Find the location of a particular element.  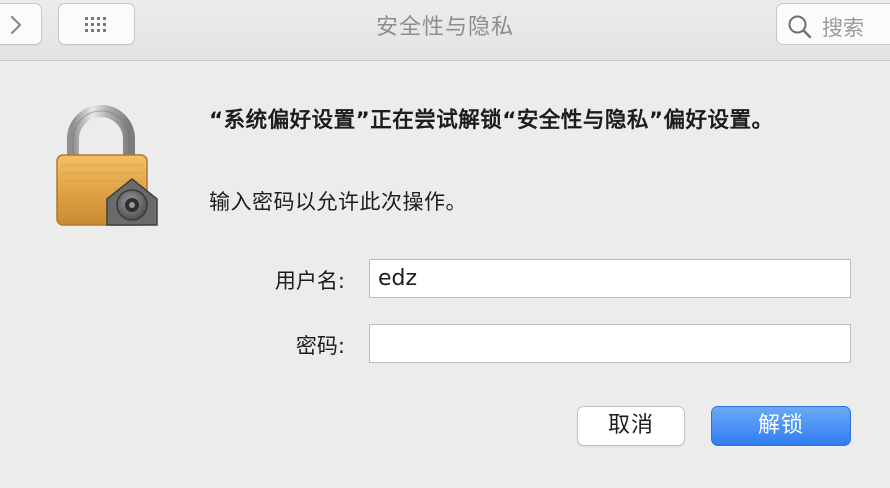

toolbar: 安全性与隐私 搜索 is located at coordinates (445, 30).